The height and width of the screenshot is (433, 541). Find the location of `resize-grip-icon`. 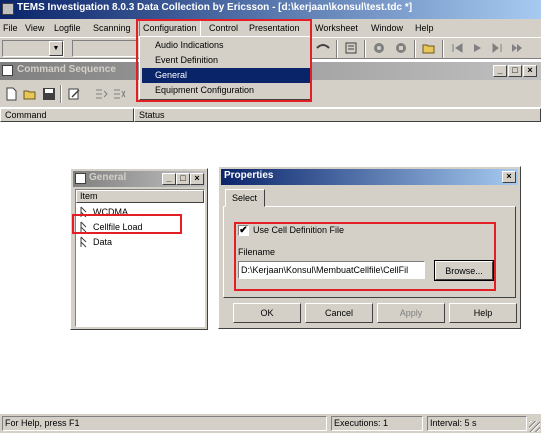

resize-grip-icon is located at coordinates (534, 426).